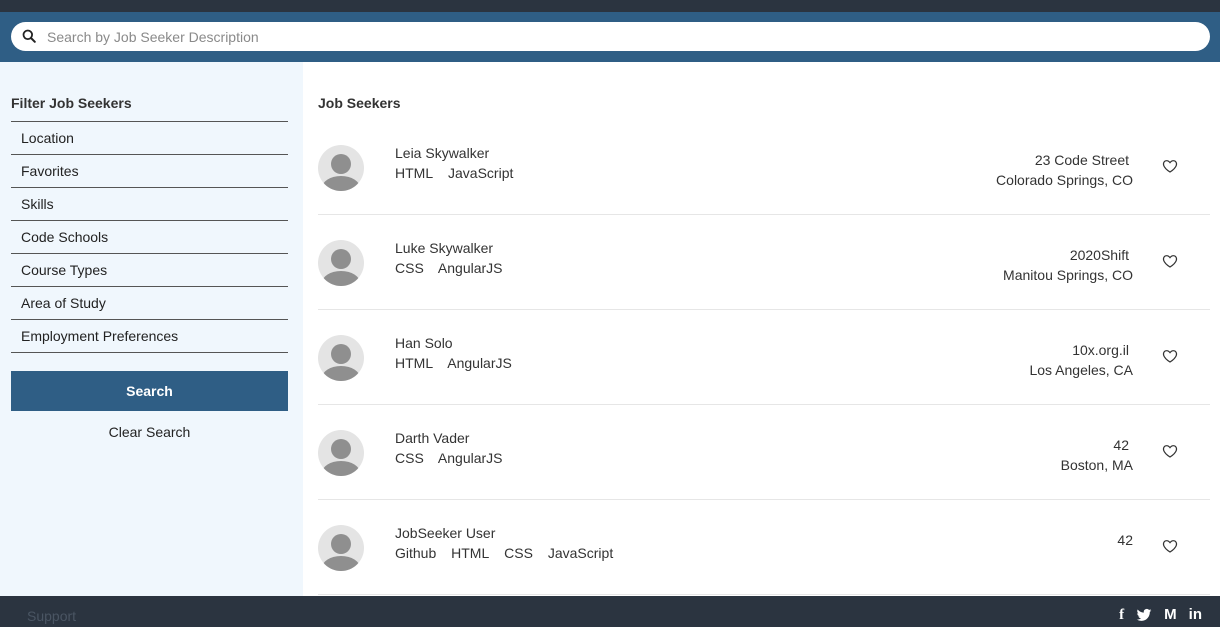  What do you see at coordinates (149, 204) in the screenshot?
I see `filter-item-skills: Skills` at bounding box center [149, 204].